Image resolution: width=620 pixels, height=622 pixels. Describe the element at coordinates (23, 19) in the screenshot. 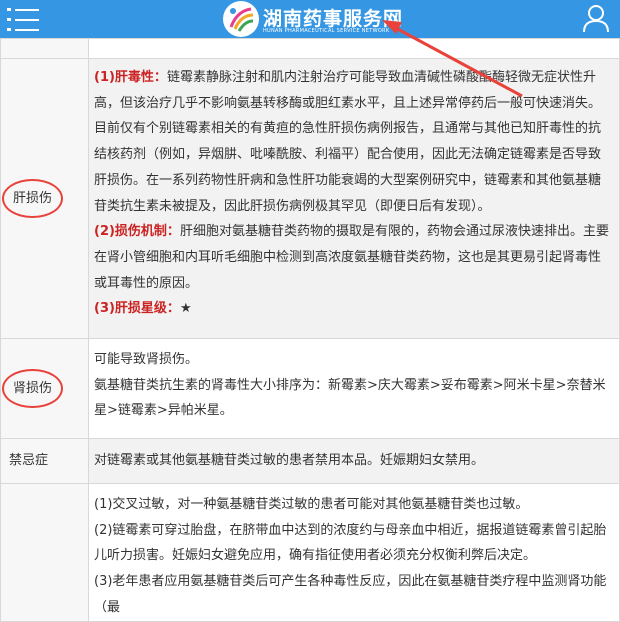

I see `menu-icon` at that location.